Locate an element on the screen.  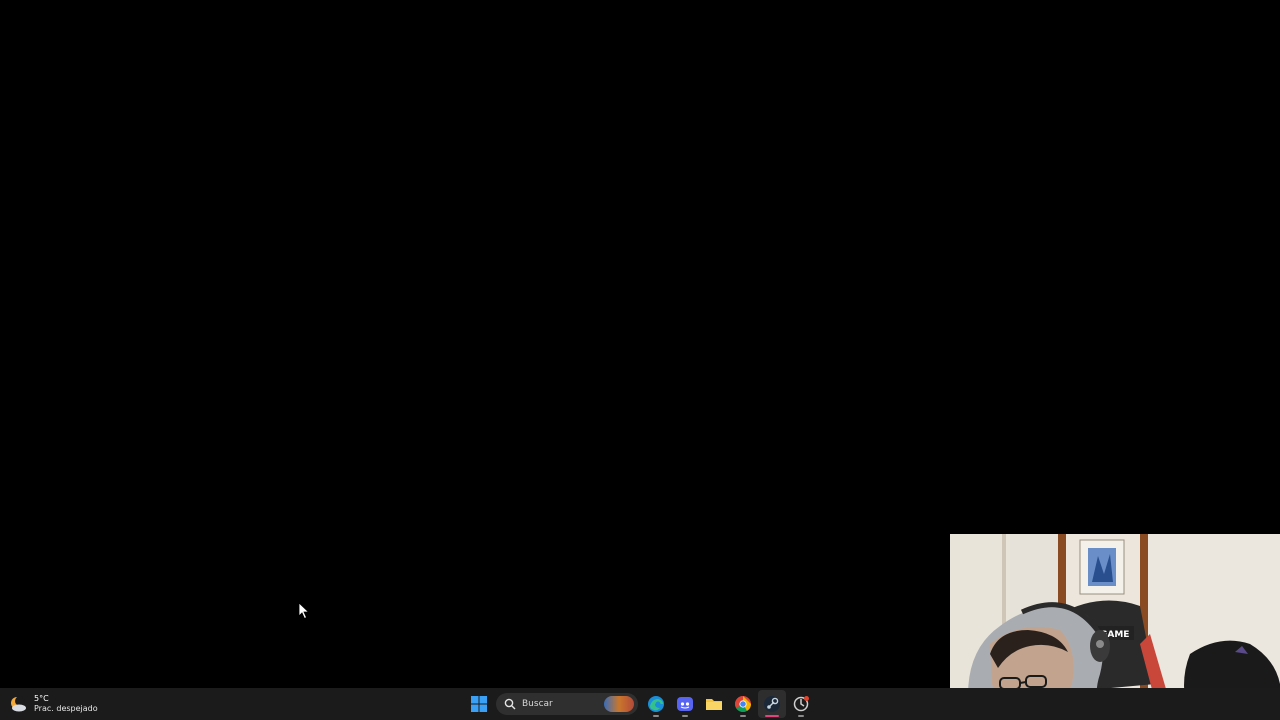
start-button is located at coordinates (479, 704).